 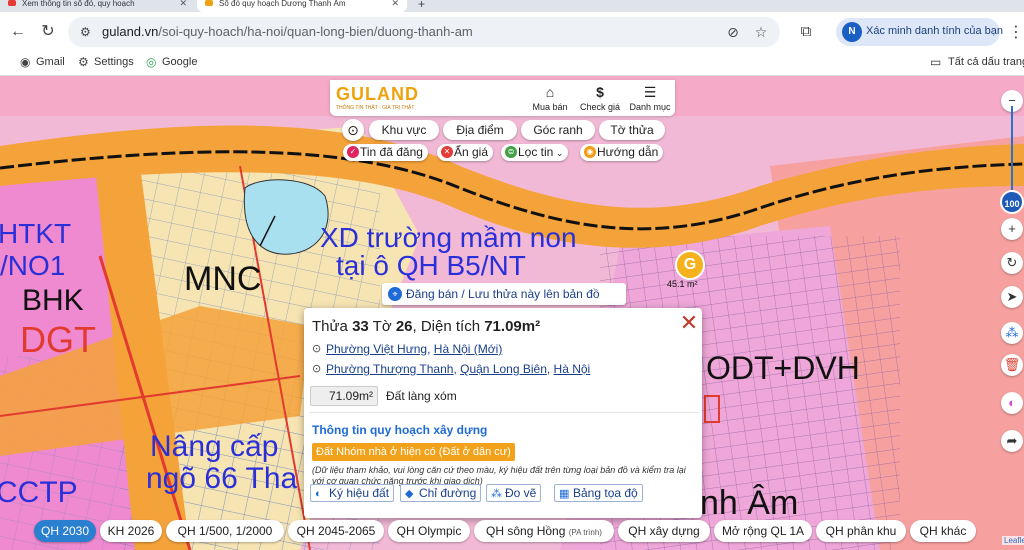 What do you see at coordinates (336, 531) in the screenshot?
I see `layer-qh-2045: QH 2045-2065` at bounding box center [336, 531].